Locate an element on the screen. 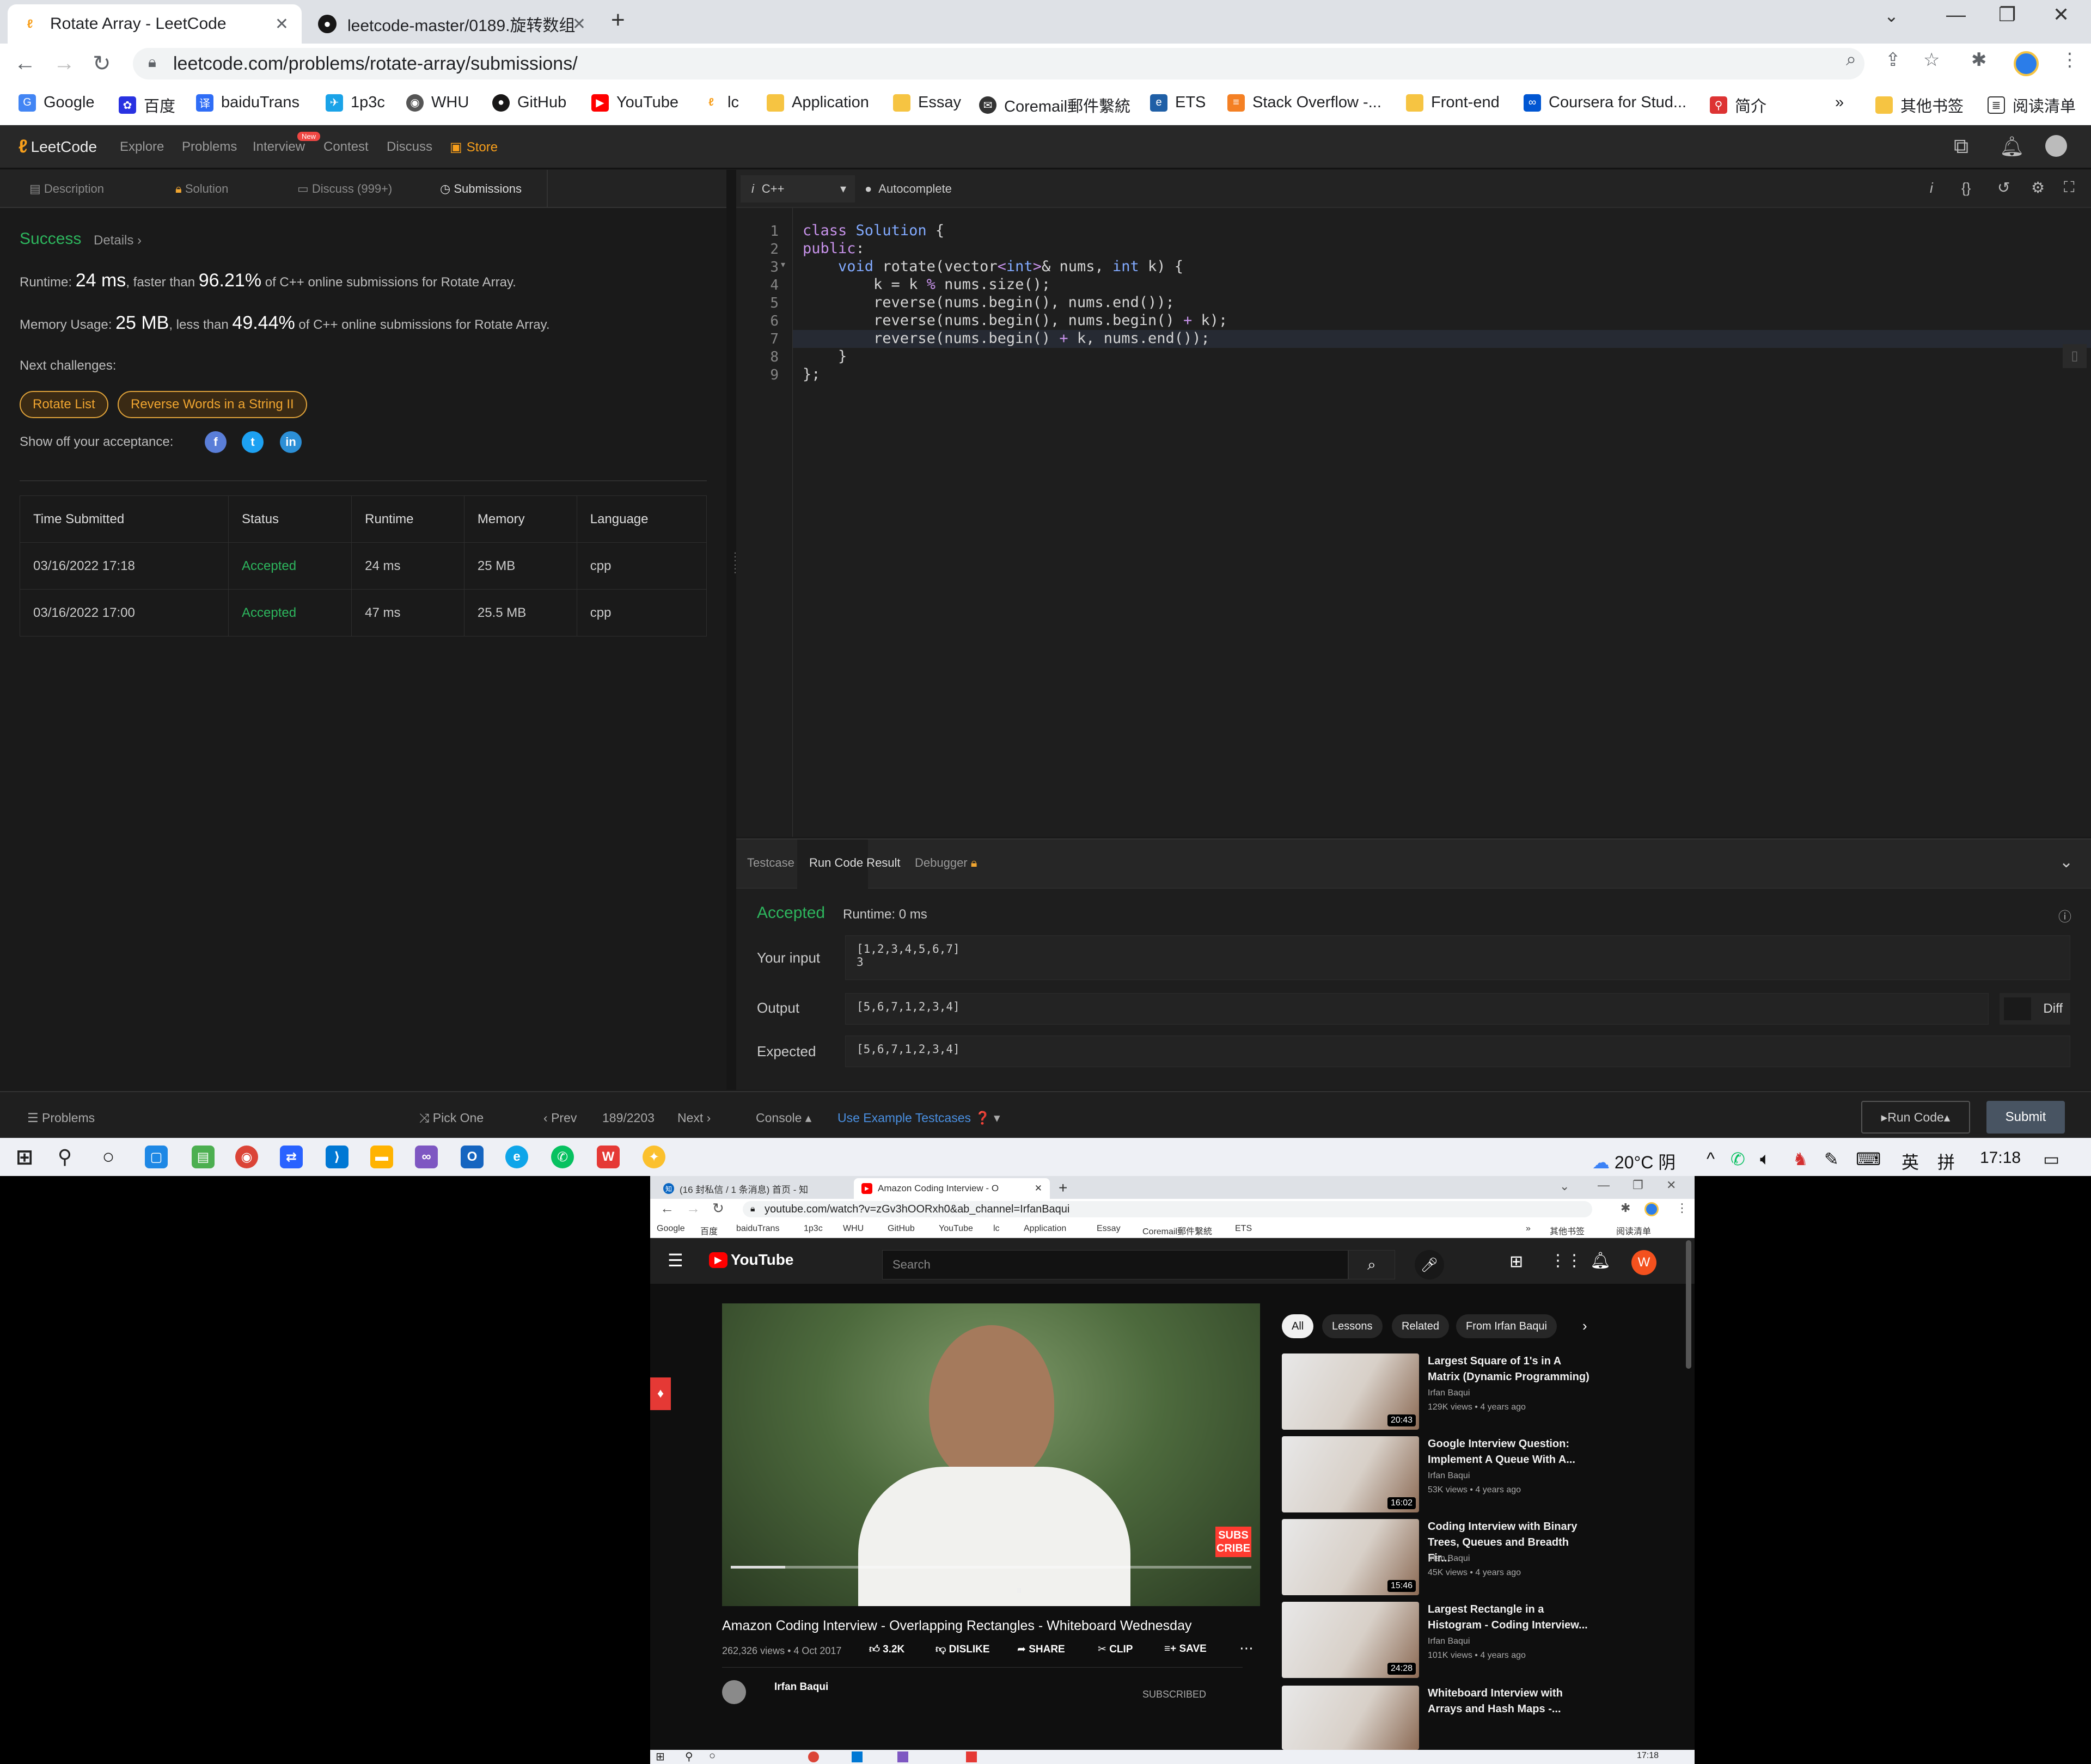 This screenshot has height=1764, width=2091. progress-track is located at coordinates (991, 1567).